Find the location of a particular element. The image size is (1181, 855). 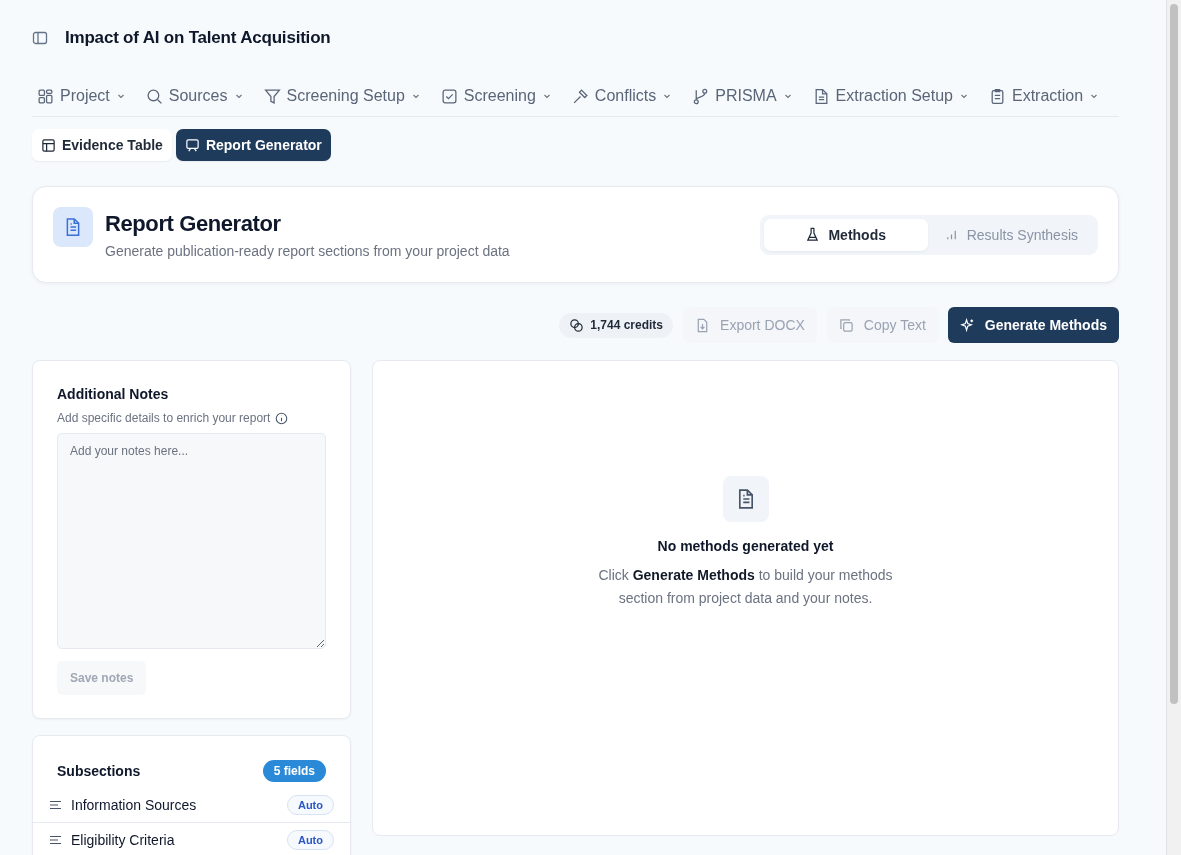

page-title: Report Generator is located at coordinates (193, 223).